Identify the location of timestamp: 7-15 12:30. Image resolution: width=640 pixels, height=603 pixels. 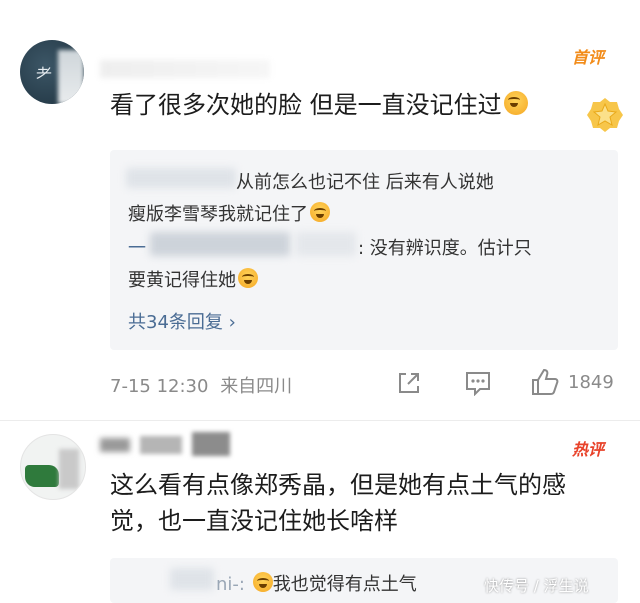
(159, 386).